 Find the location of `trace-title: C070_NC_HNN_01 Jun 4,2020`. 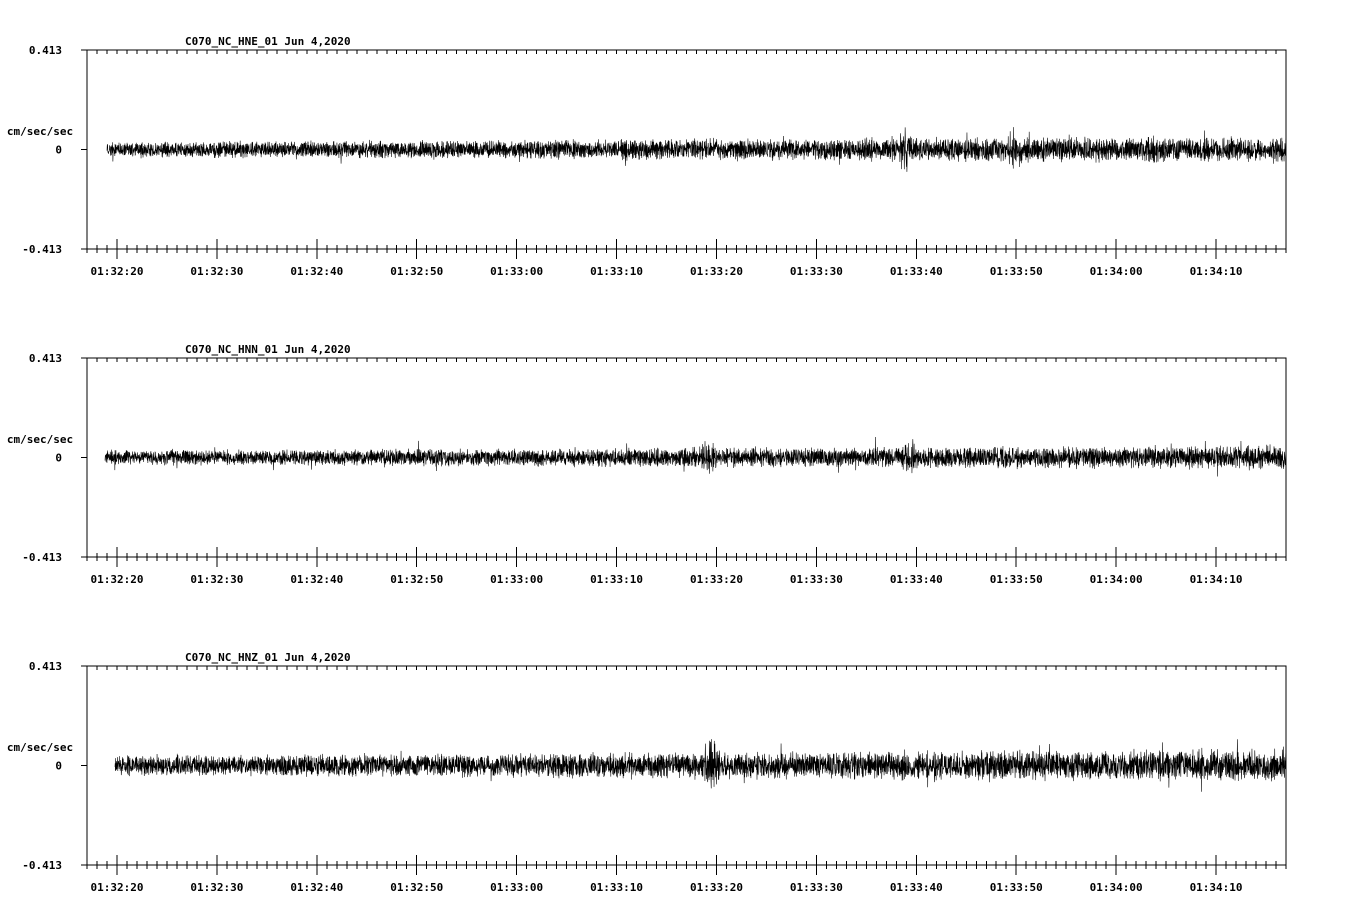

trace-title: C070_NC_HNN_01 Jun 4,2020 is located at coordinates (268, 349).